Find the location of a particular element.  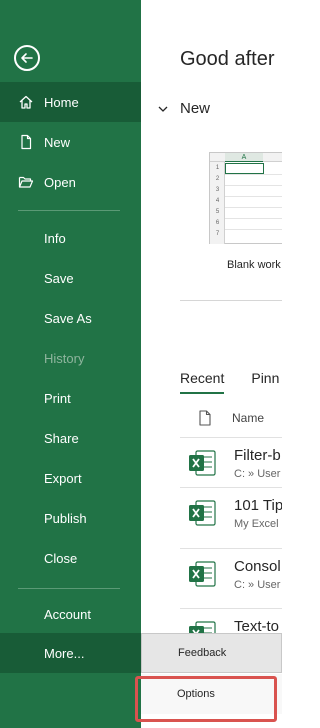

file-list-header: Name is located at coordinates (222, 418).